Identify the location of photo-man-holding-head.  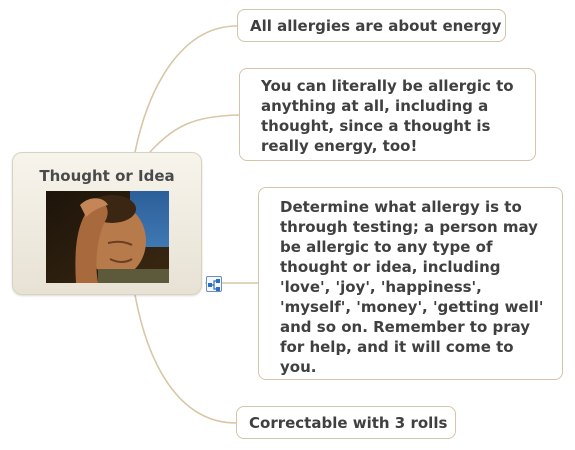
(107, 237).